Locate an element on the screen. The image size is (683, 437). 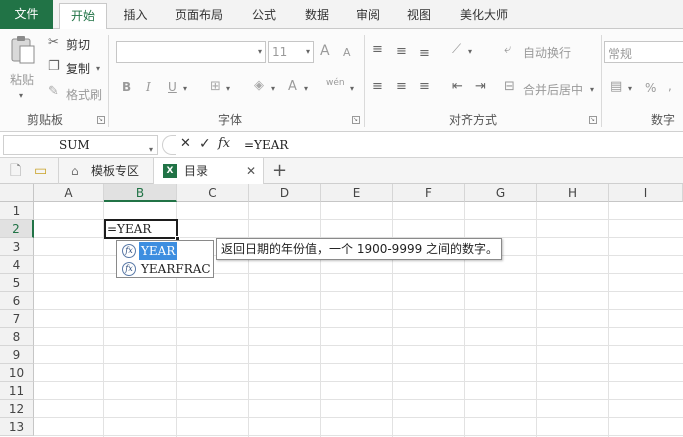
name-box: SUM ▾ is located at coordinates (80, 145).